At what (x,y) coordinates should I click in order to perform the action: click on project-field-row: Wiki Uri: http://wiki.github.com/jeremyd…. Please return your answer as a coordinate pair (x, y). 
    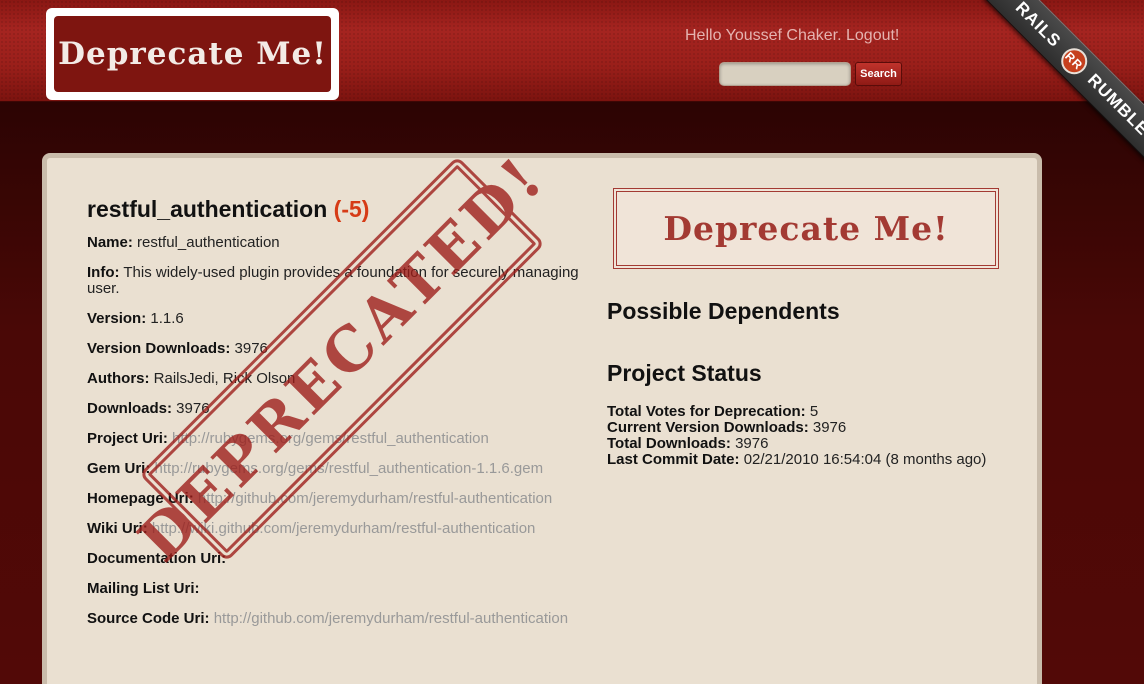
    Looking at the image, I should click on (337, 529).